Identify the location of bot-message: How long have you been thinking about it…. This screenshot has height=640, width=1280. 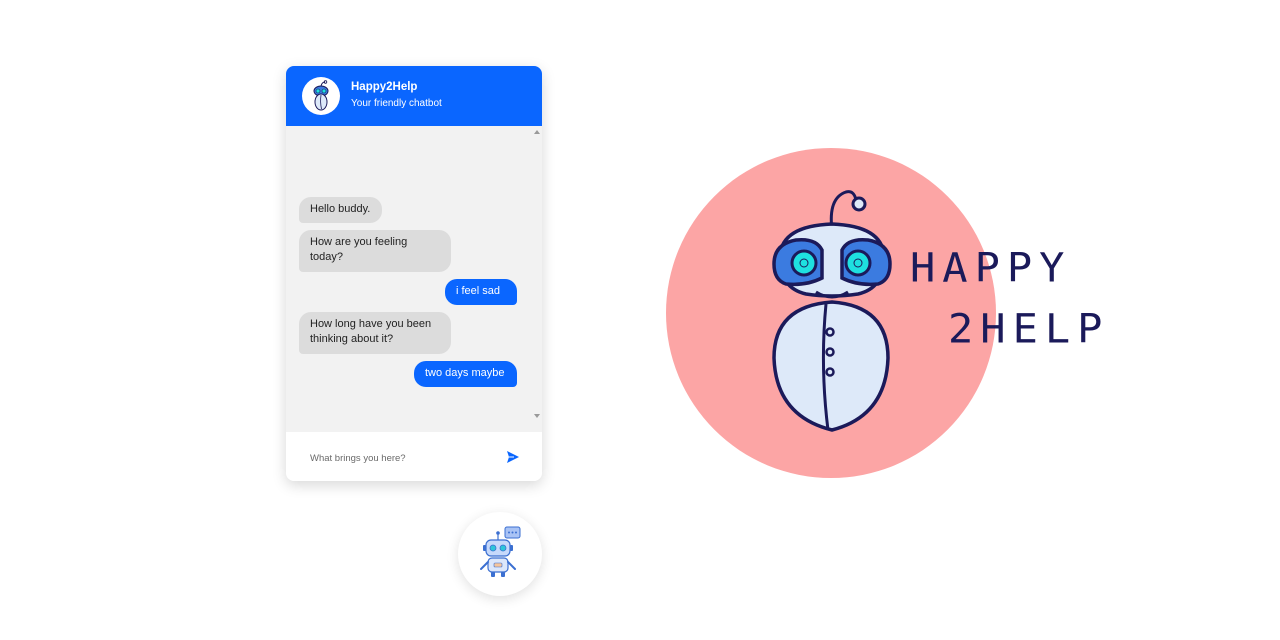
(375, 333).